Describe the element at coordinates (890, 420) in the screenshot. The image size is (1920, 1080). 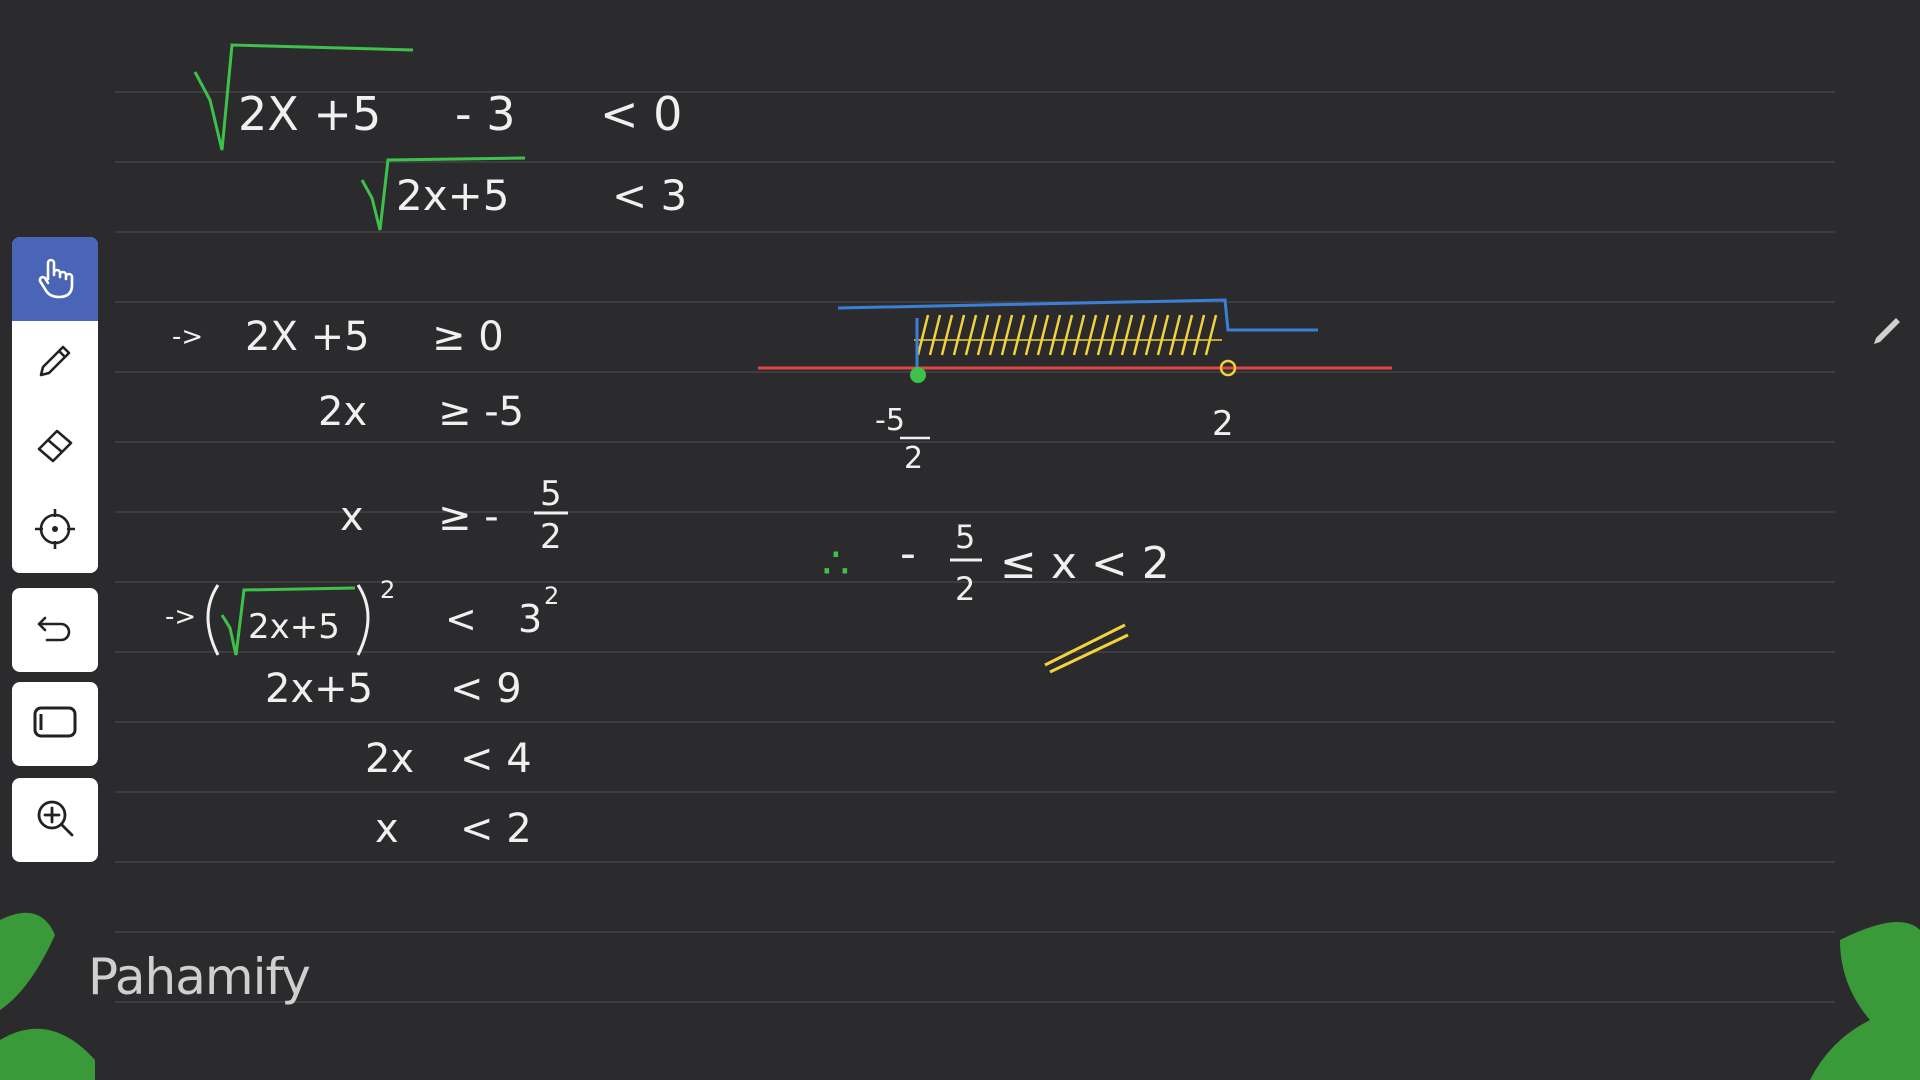
I see `numline-left-numerator: -5` at that location.